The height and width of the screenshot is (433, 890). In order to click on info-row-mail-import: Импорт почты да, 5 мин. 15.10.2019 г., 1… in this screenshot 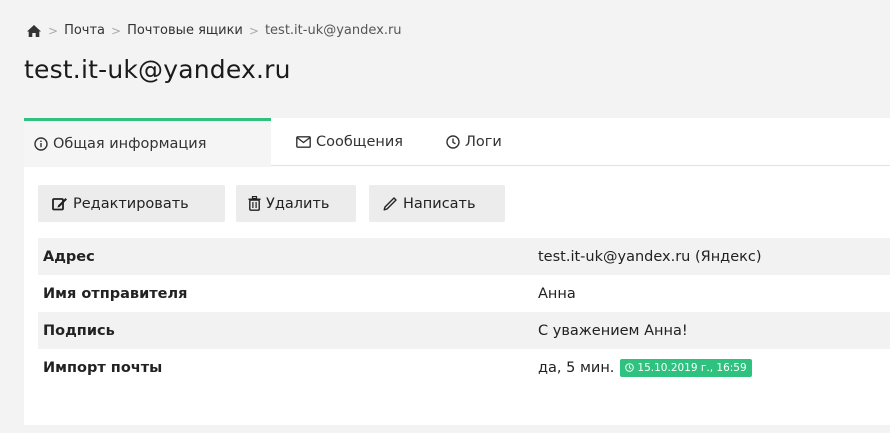, I will do `click(464, 367)`.